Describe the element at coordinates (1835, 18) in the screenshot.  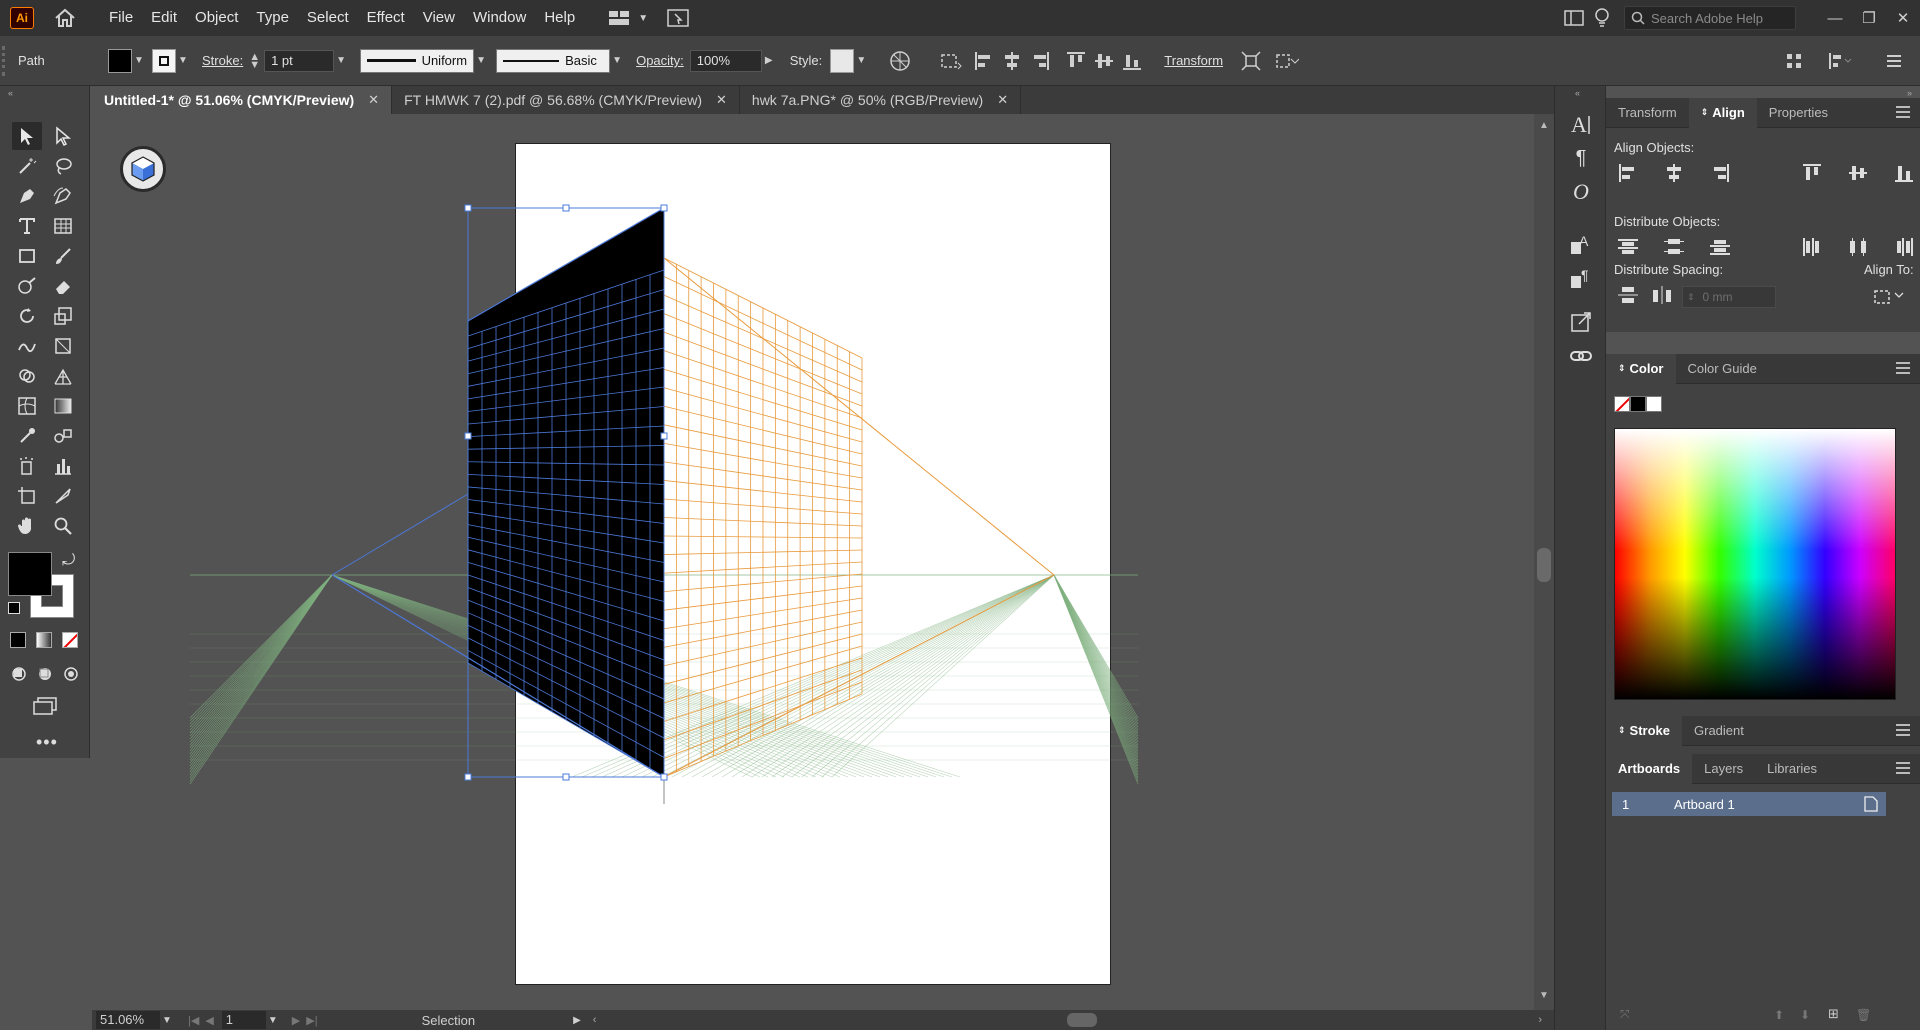
I see `minimize-icon: —` at that location.